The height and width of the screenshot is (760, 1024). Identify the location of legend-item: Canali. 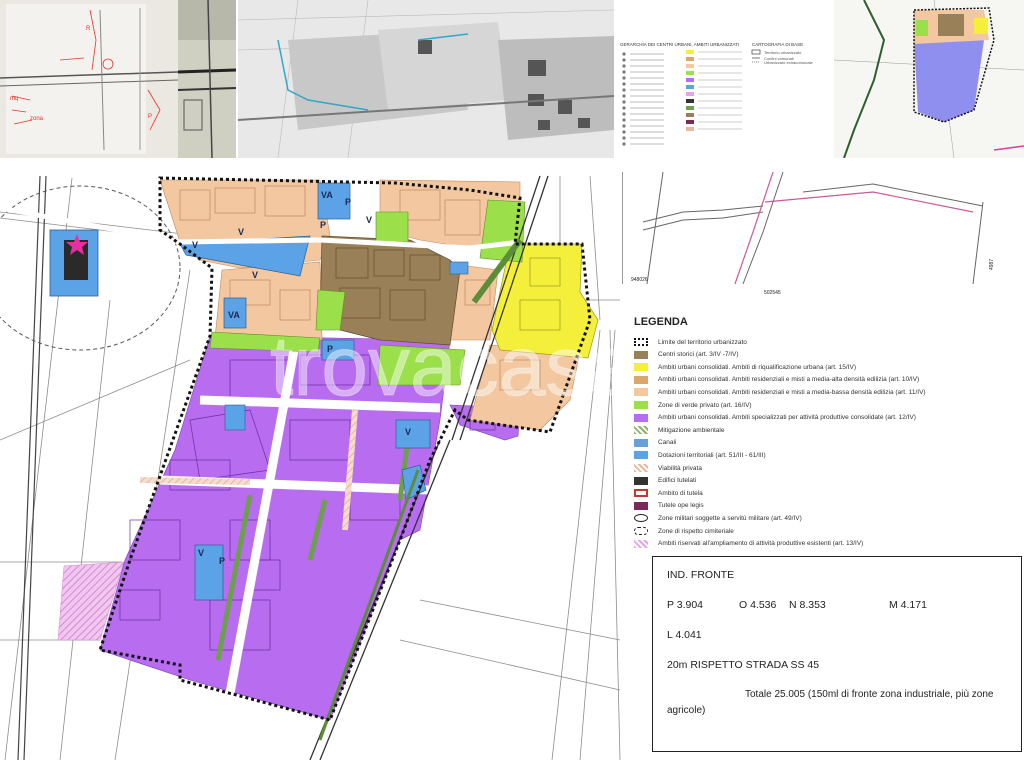
(655, 443).